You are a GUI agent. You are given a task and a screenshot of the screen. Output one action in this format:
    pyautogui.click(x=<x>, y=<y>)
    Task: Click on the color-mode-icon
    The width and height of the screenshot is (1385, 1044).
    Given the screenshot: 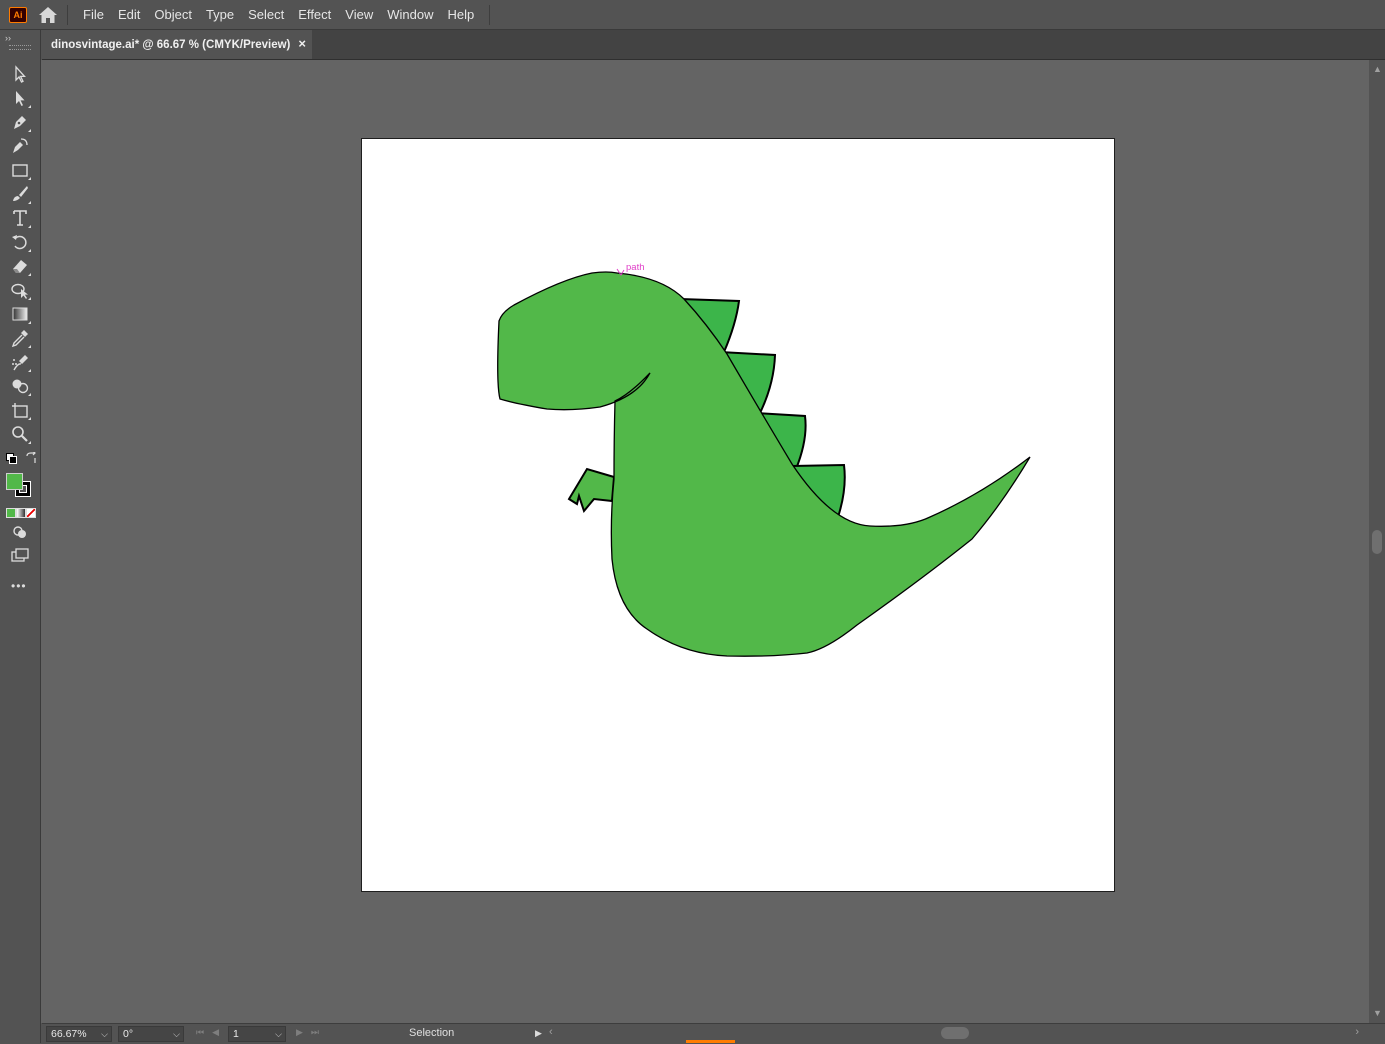 What is the action you would take?
    pyautogui.click(x=11, y=513)
    